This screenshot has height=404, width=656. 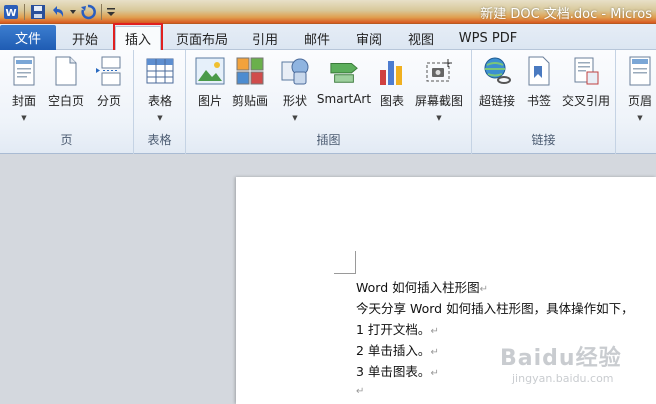 I want to click on smartart-button: SmartArt, so click(x=344, y=81).